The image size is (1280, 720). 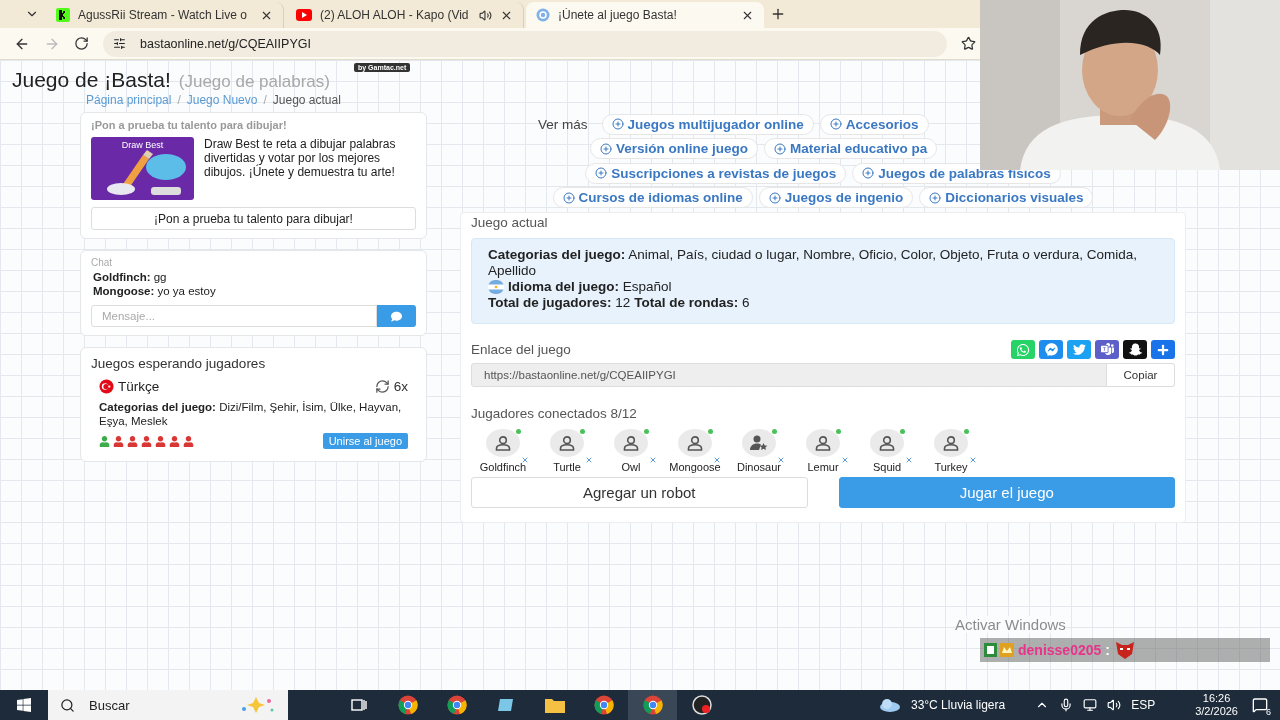 I want to click on send-button, so click(x=396, y=316).